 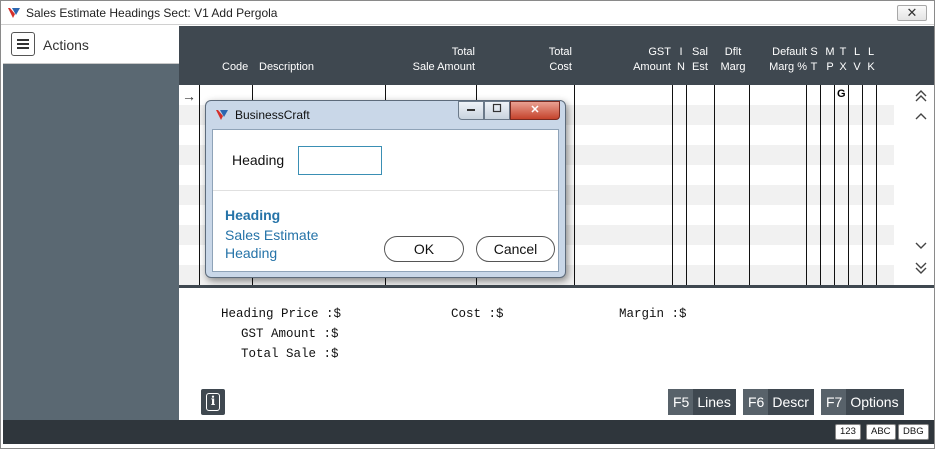 What do you see at coordinates (468, 432) in the screenshot?
I see `status-bar: 123 ABC DBG` at bounding box center [468, 432].